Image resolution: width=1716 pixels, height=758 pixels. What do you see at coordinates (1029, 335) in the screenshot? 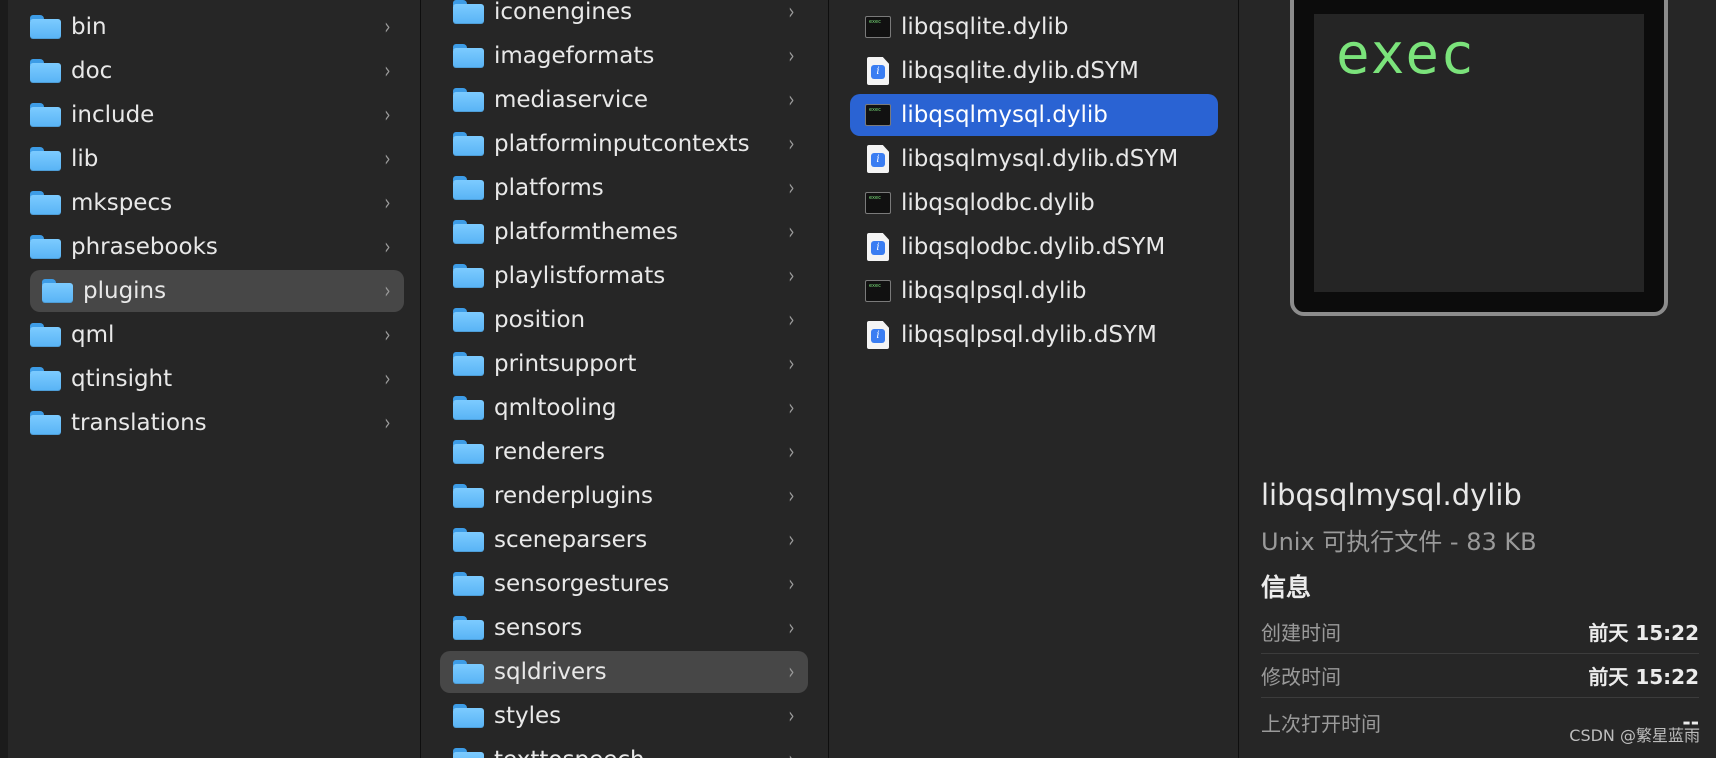
I see `file-label: libqsqlpsql.dylib.dSYM` at bounding box center [1029, 335].